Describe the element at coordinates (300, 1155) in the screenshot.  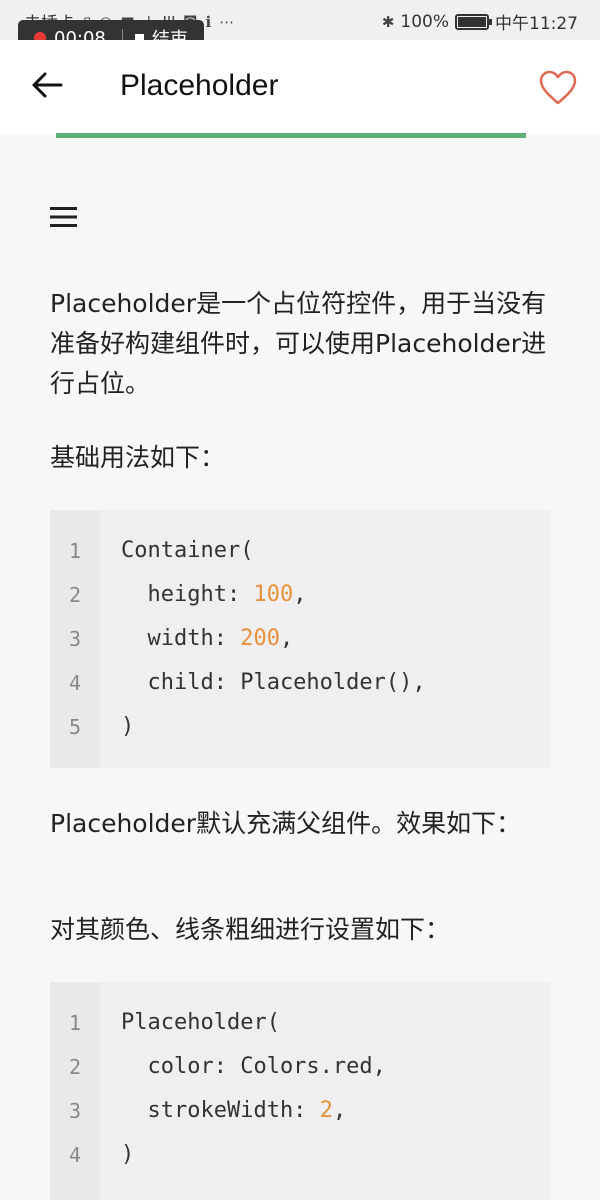
I see `code-line: 4)` at that location.